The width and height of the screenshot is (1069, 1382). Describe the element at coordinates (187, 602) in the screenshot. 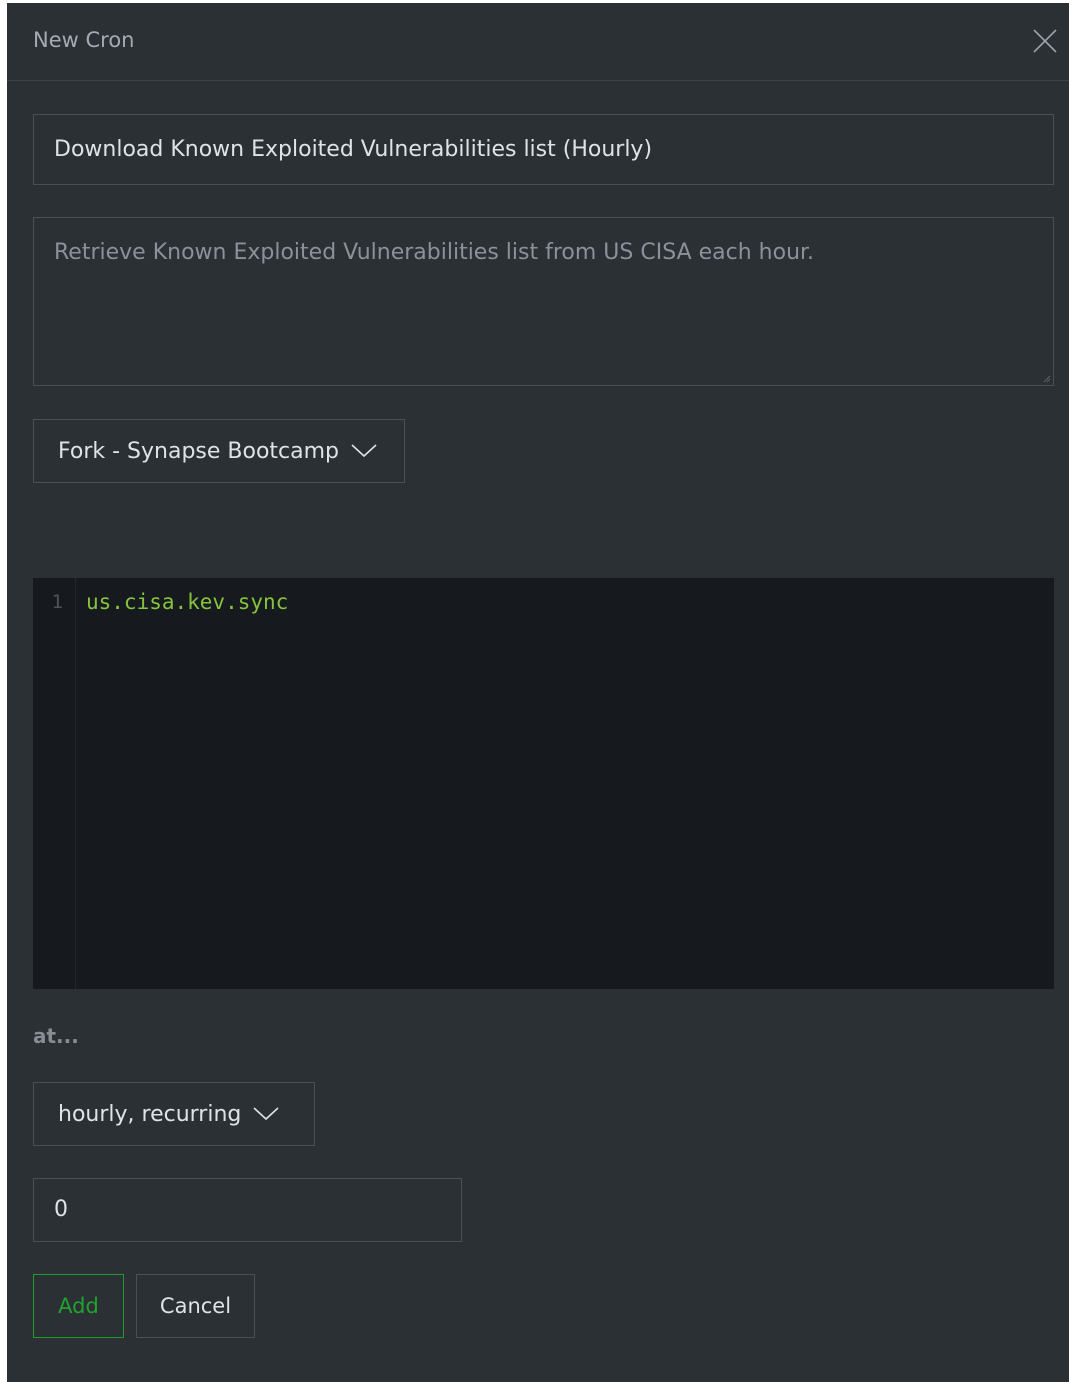

I see `code-line: us.cisa.kev.sync` at that location.